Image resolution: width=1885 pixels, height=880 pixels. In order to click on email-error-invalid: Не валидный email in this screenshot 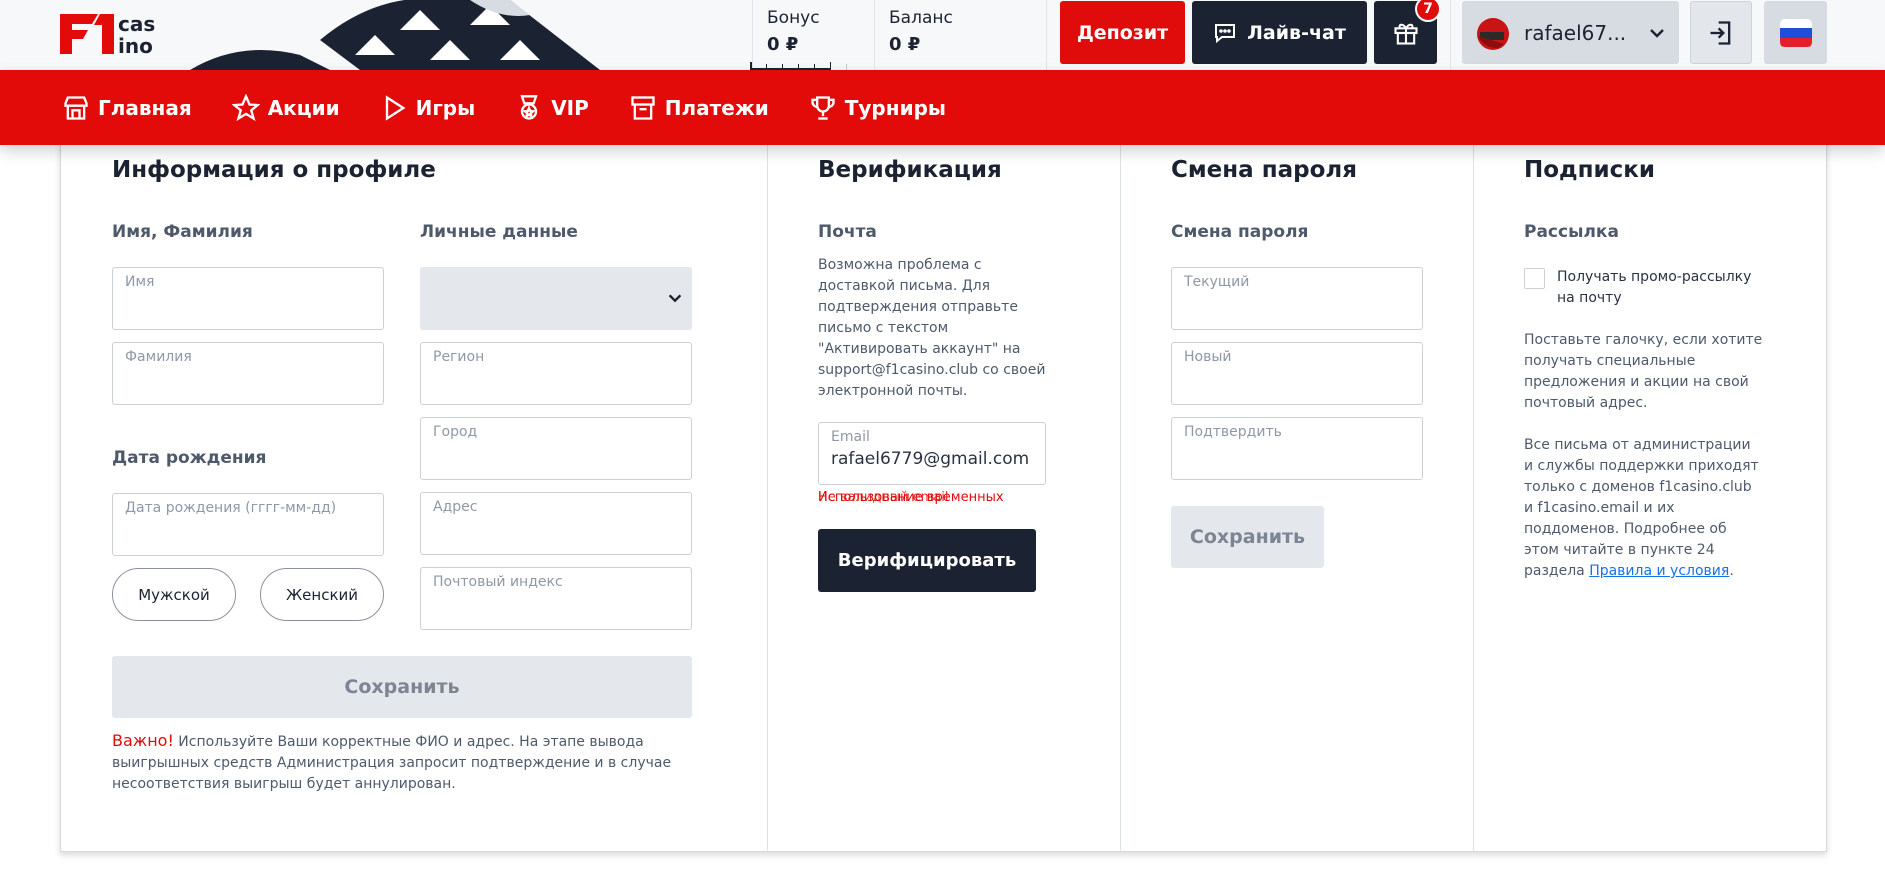, I will do `click(883, 497)`.